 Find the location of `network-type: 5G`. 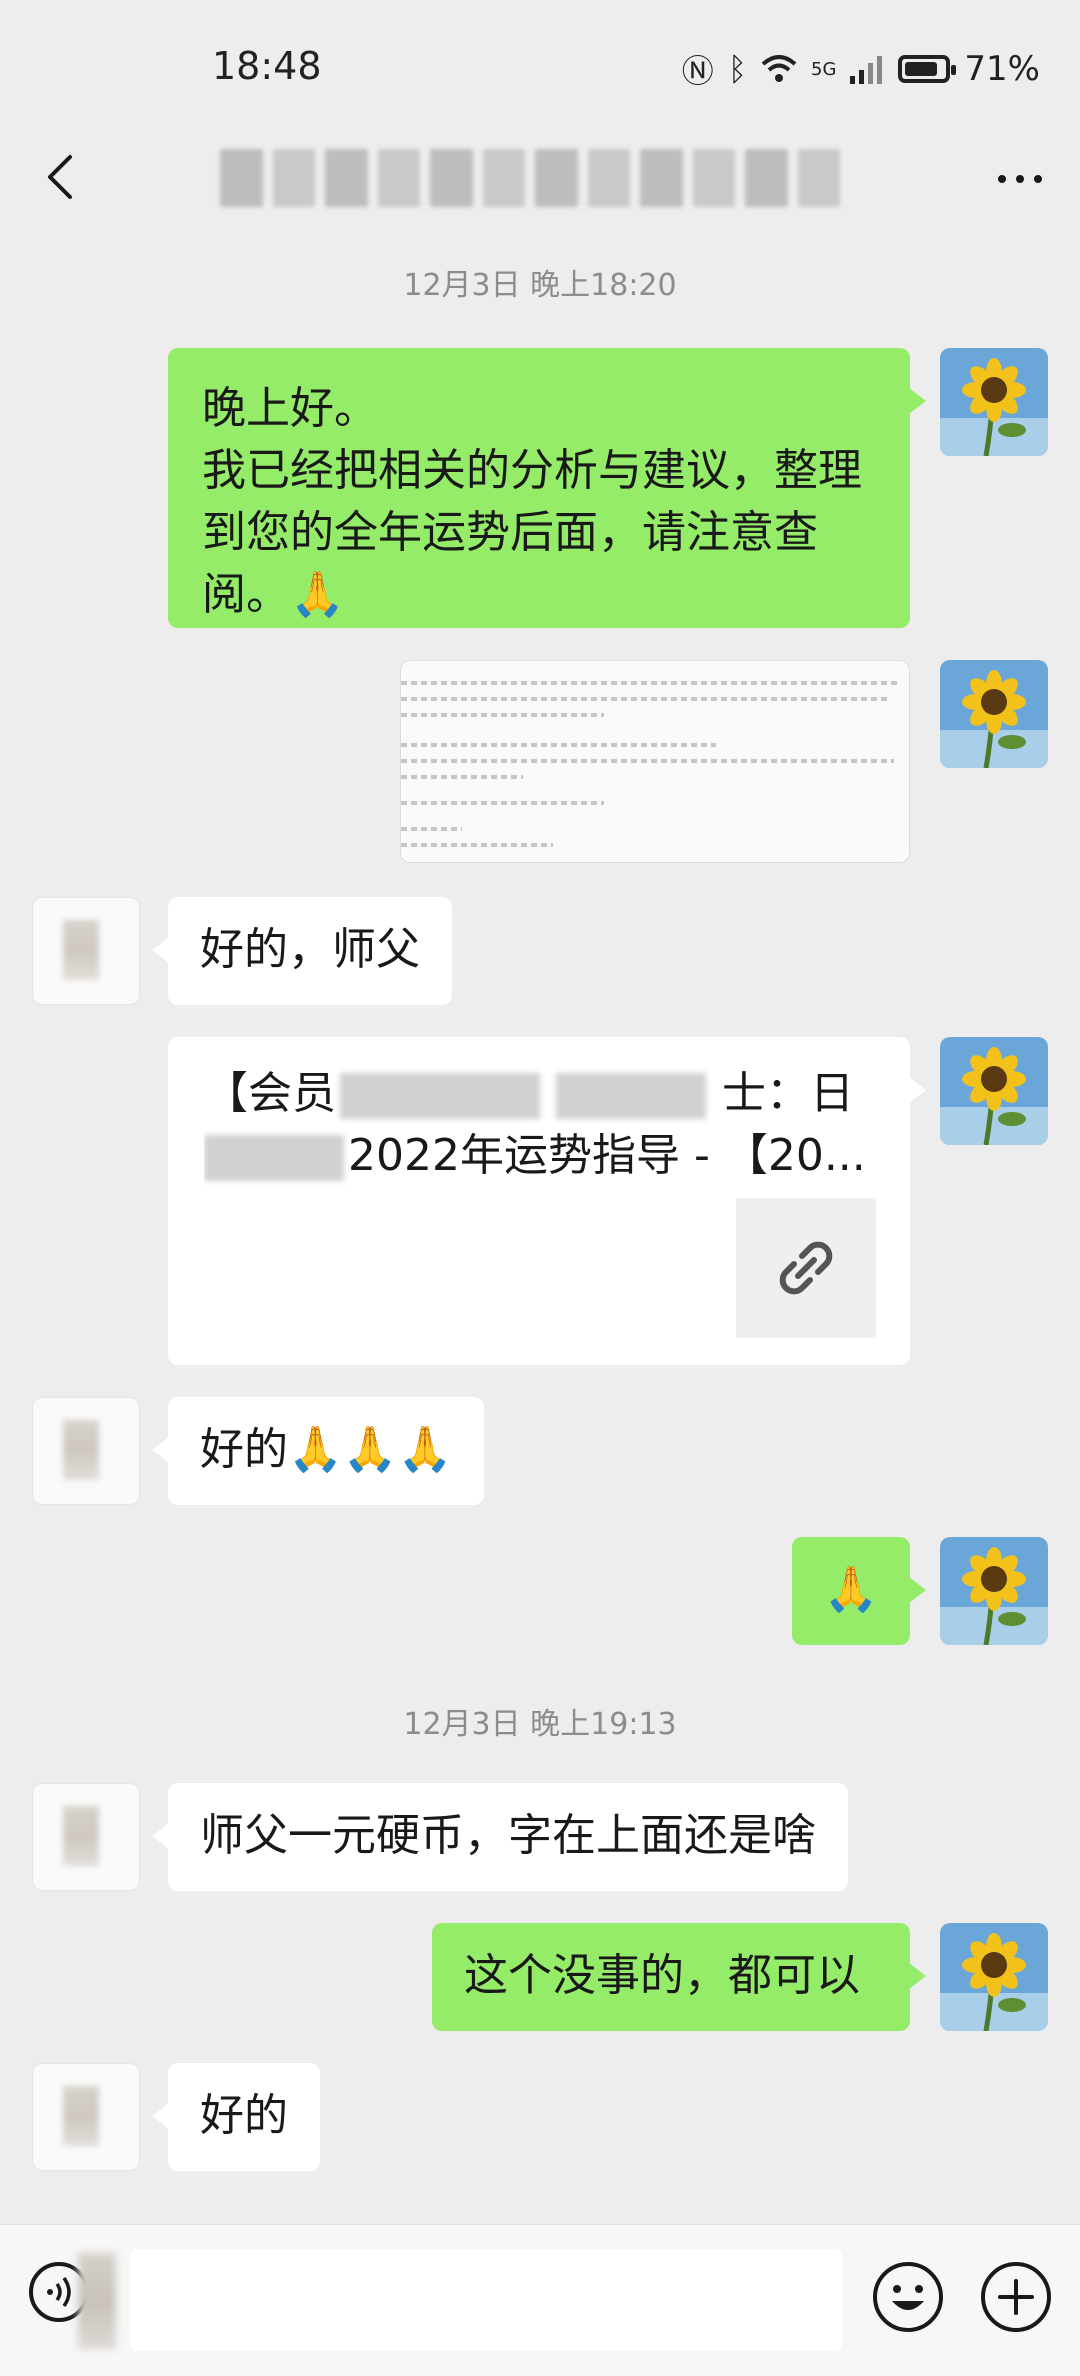

network-type: 5G is located at coordinates (824, 69).